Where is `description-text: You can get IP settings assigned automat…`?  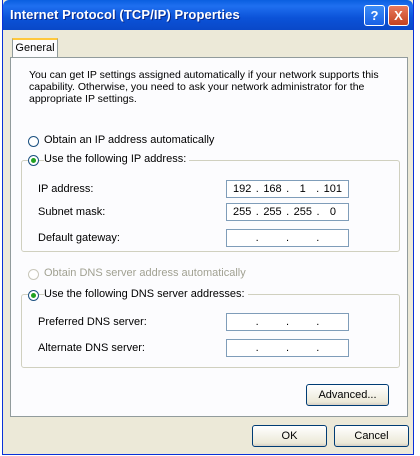
description-text: You can get IP settings assigned automat… is located at coordinates (204, 87).